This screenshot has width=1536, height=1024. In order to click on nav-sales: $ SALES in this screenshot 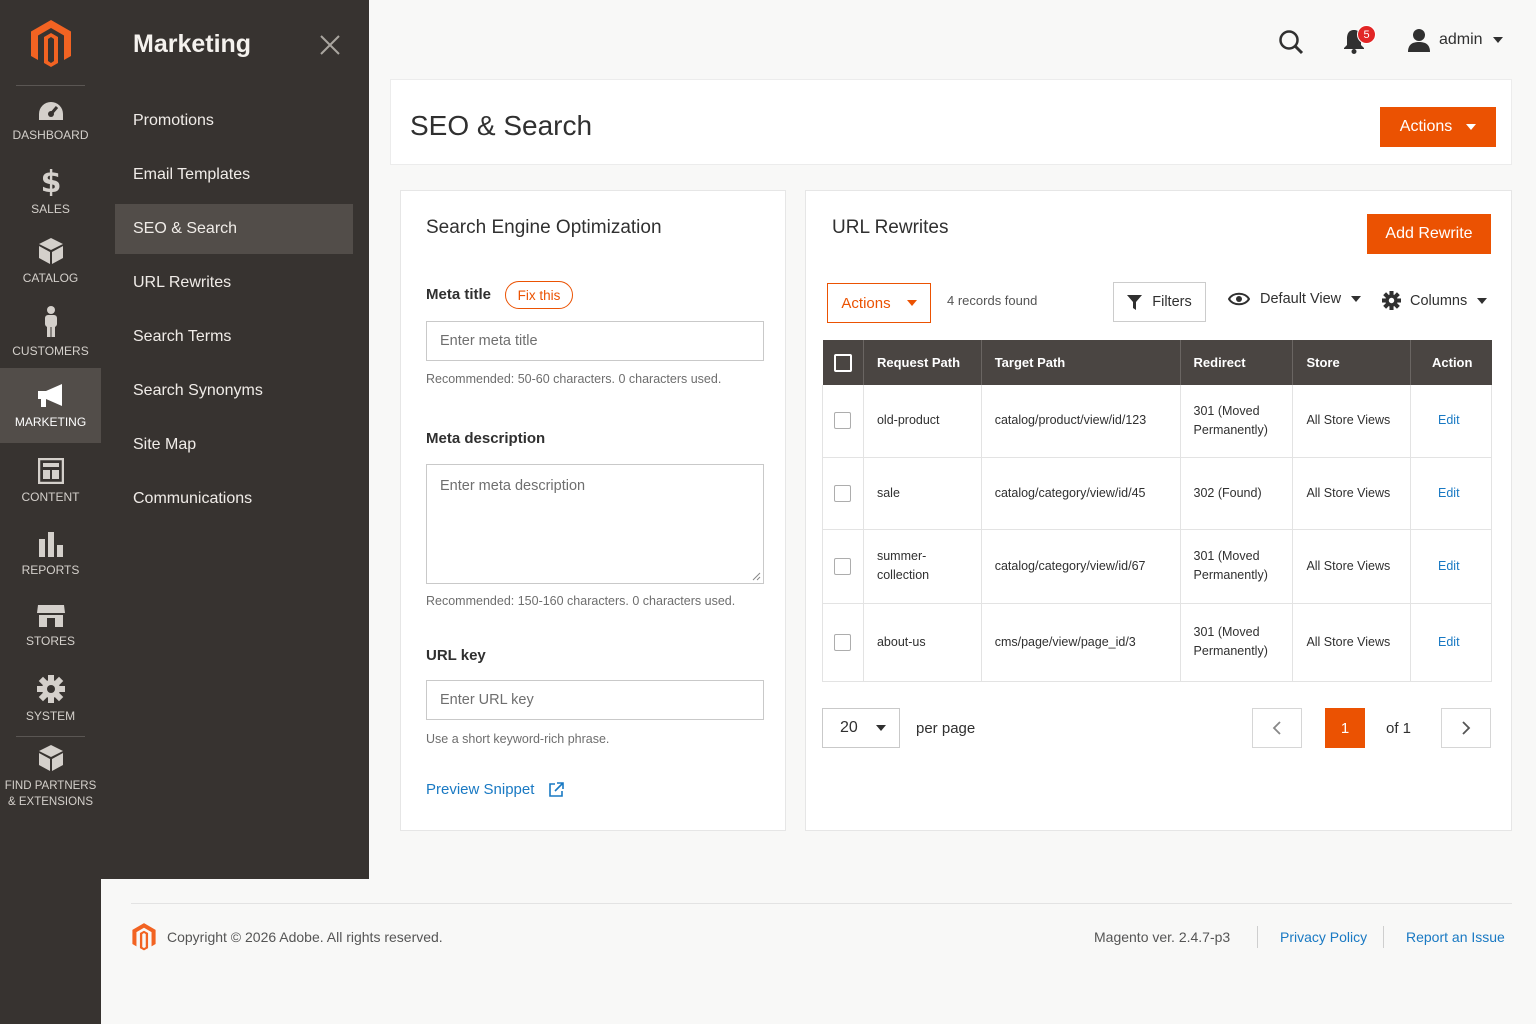, I will do `click(50, 191)`.